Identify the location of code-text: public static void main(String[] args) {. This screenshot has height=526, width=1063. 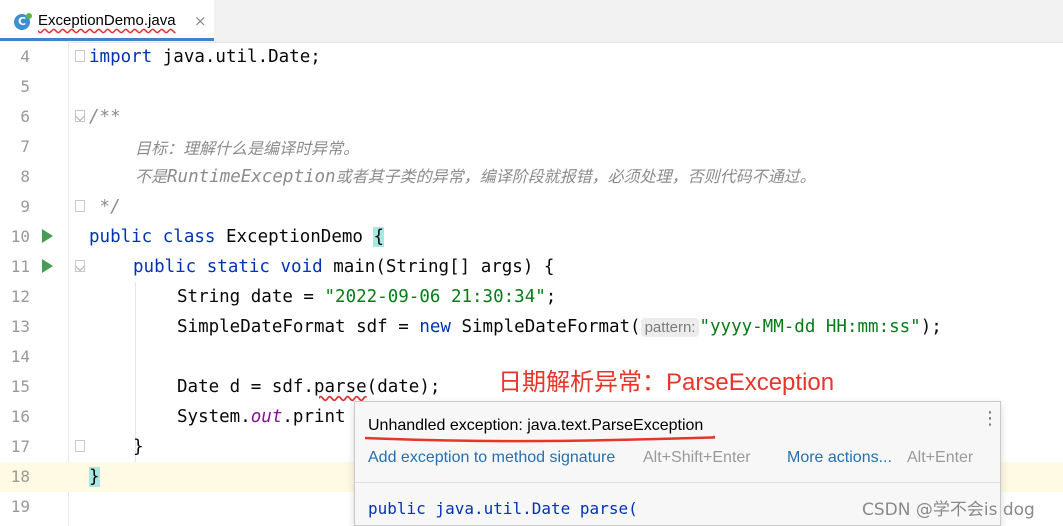
(344, 267).